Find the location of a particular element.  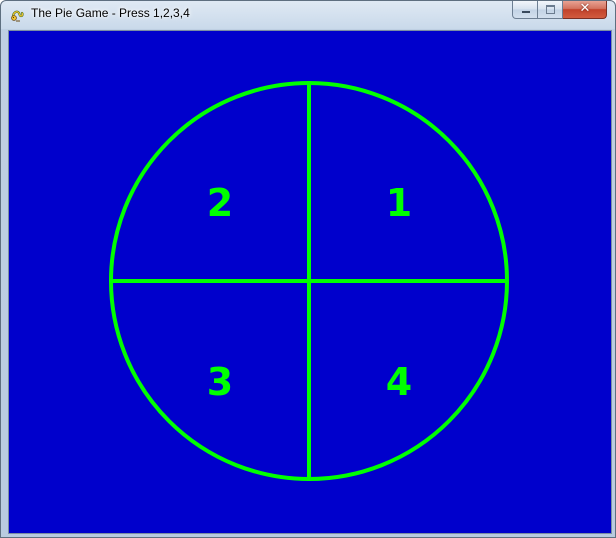

quadrant-label-4: 4 is located at coordinates (399, 382).